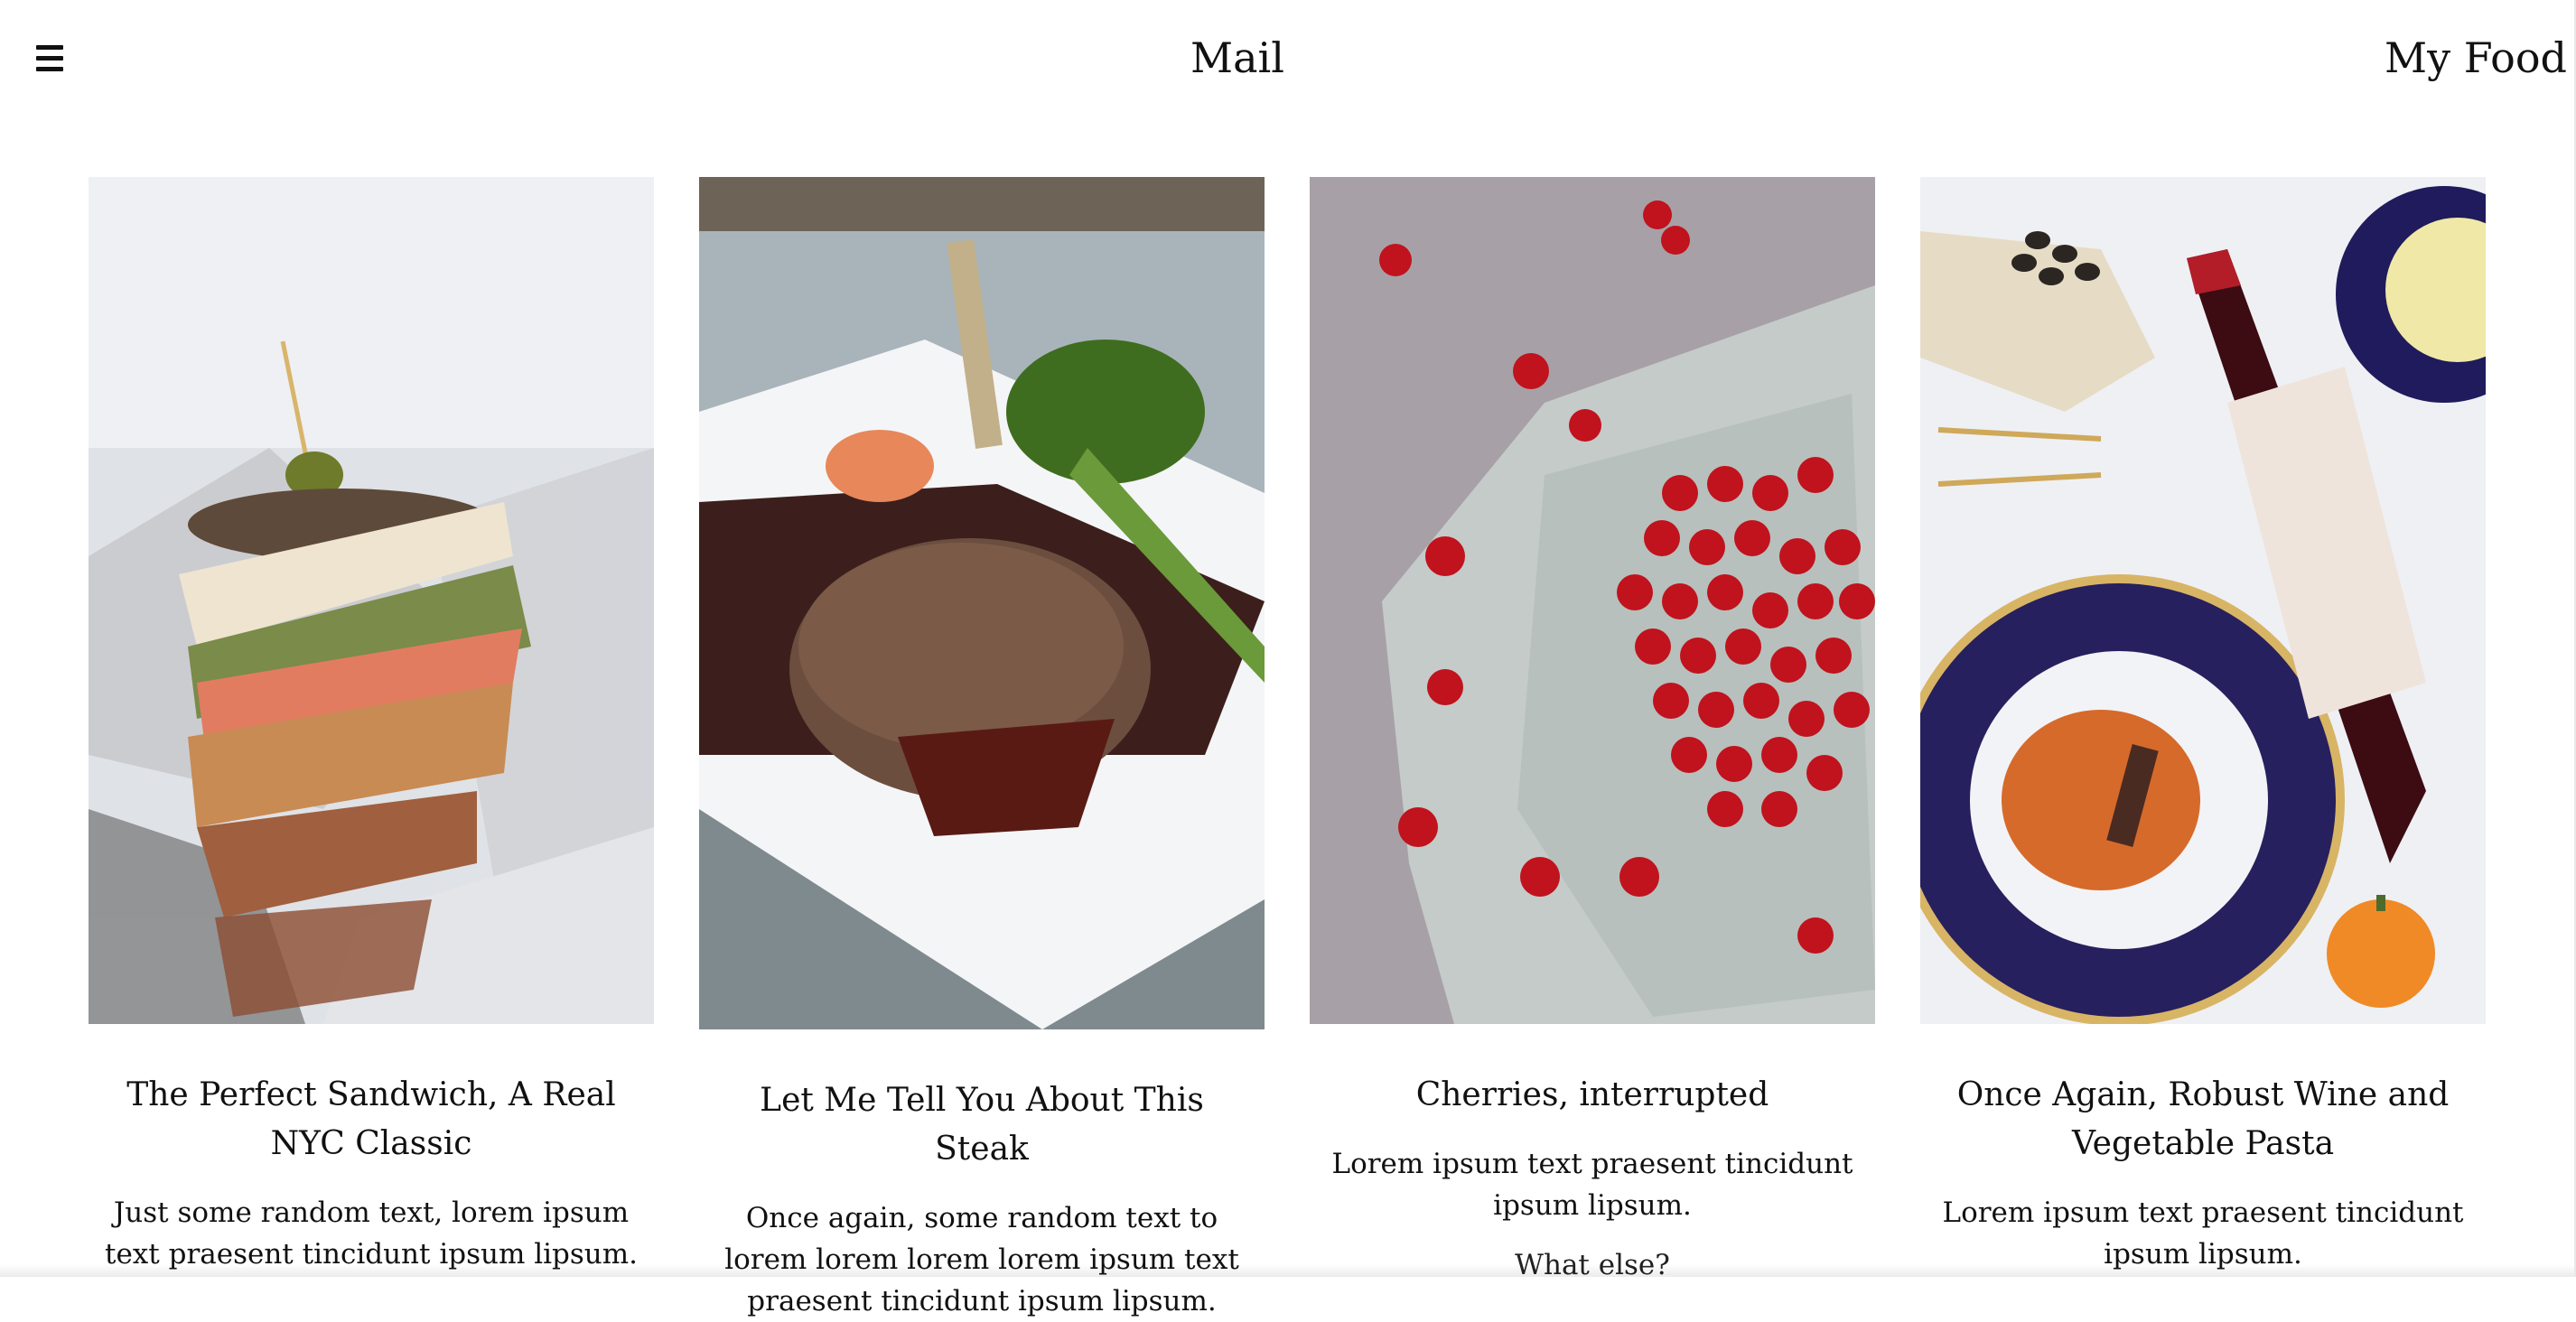 This screenshot has height=1322, width=2576. I want to click on wine-pasta-photo, so click(2203, 600).